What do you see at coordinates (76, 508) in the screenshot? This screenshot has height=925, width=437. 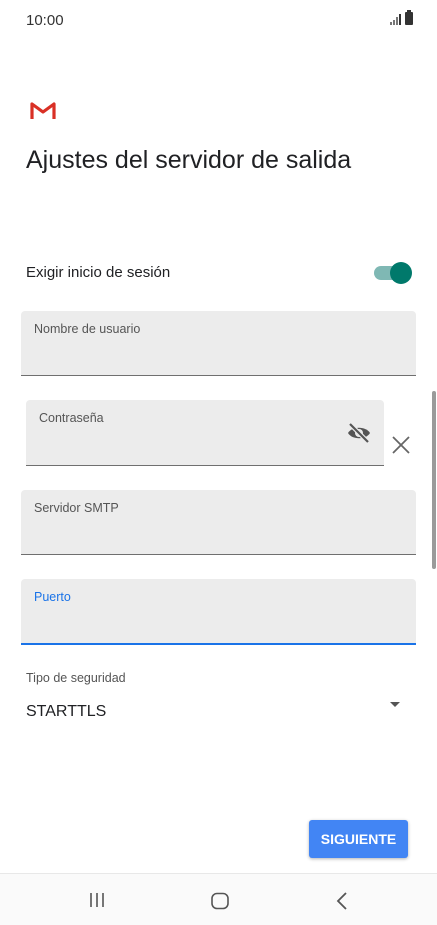 I see `smtp-server-label: Servidor SMTP` at bounding box center [76, 508].